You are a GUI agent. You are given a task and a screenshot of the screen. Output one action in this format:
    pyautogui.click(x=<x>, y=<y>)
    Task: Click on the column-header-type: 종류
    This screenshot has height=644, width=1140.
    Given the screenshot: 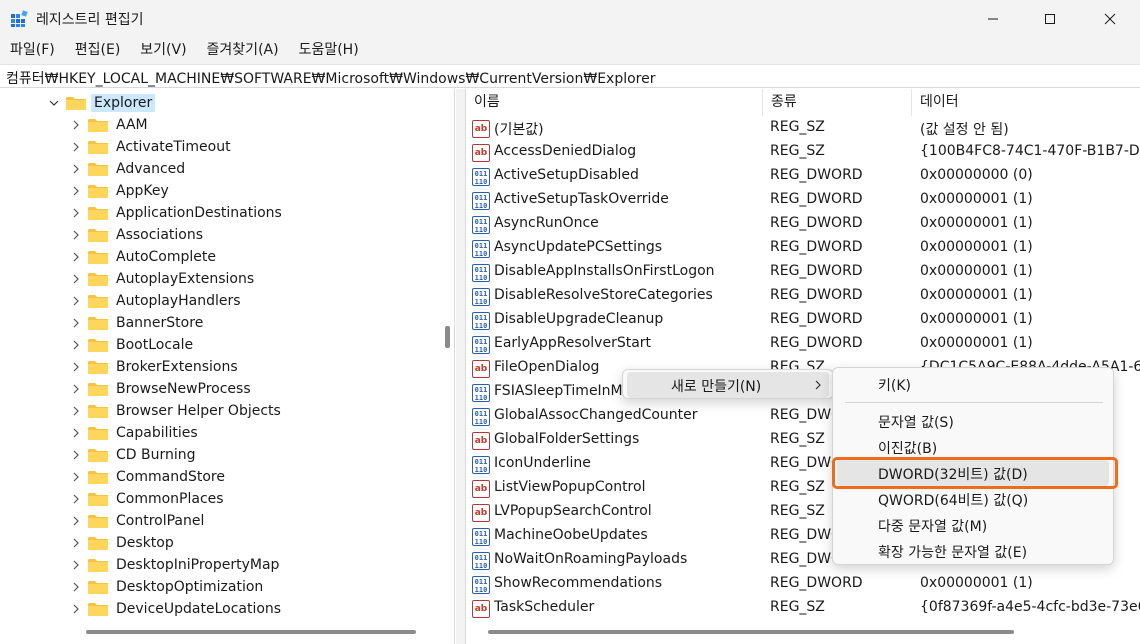 What is the action you would take?
    pyautogui.click(x=837, y=102)
    